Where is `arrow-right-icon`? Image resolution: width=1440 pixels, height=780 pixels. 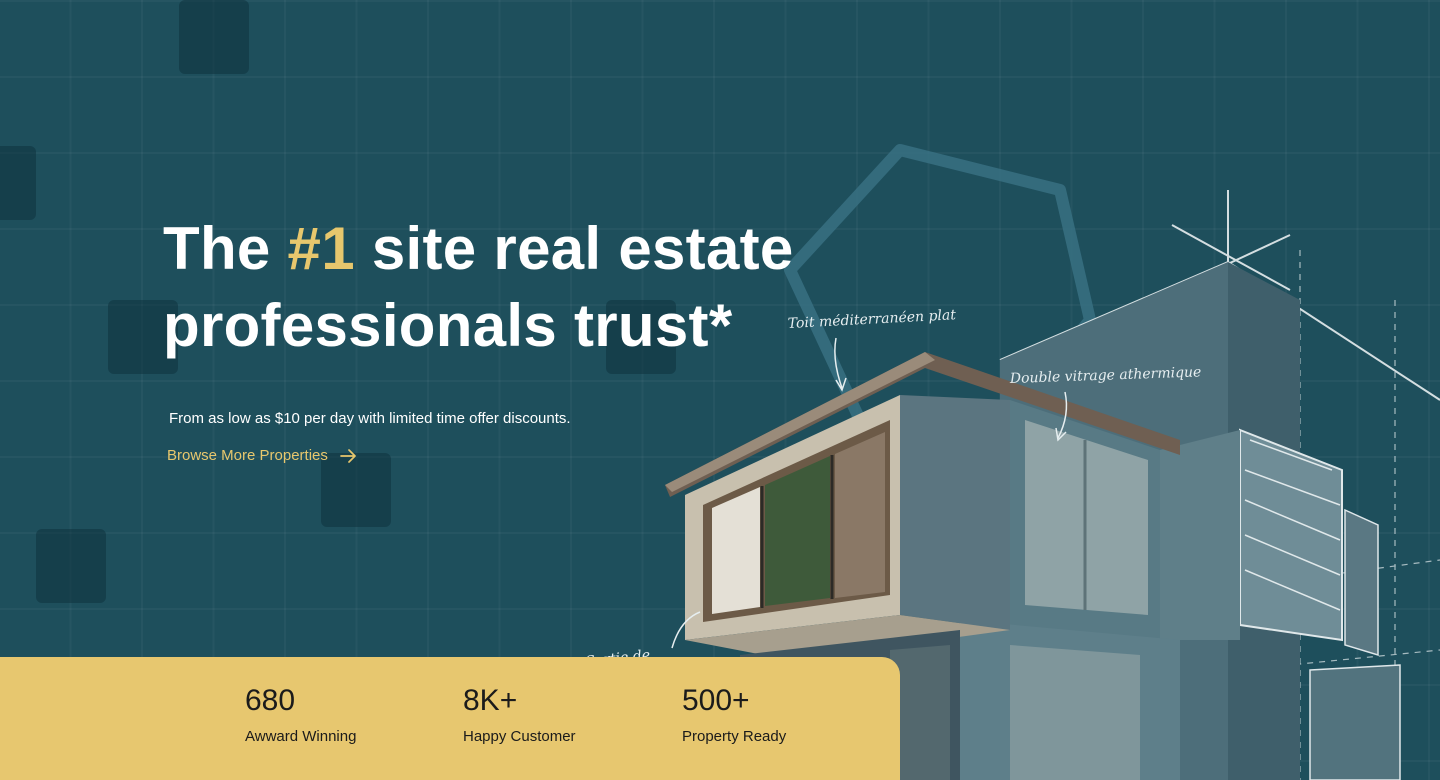
arrow-right-icon is located at coordinates (348, 456).